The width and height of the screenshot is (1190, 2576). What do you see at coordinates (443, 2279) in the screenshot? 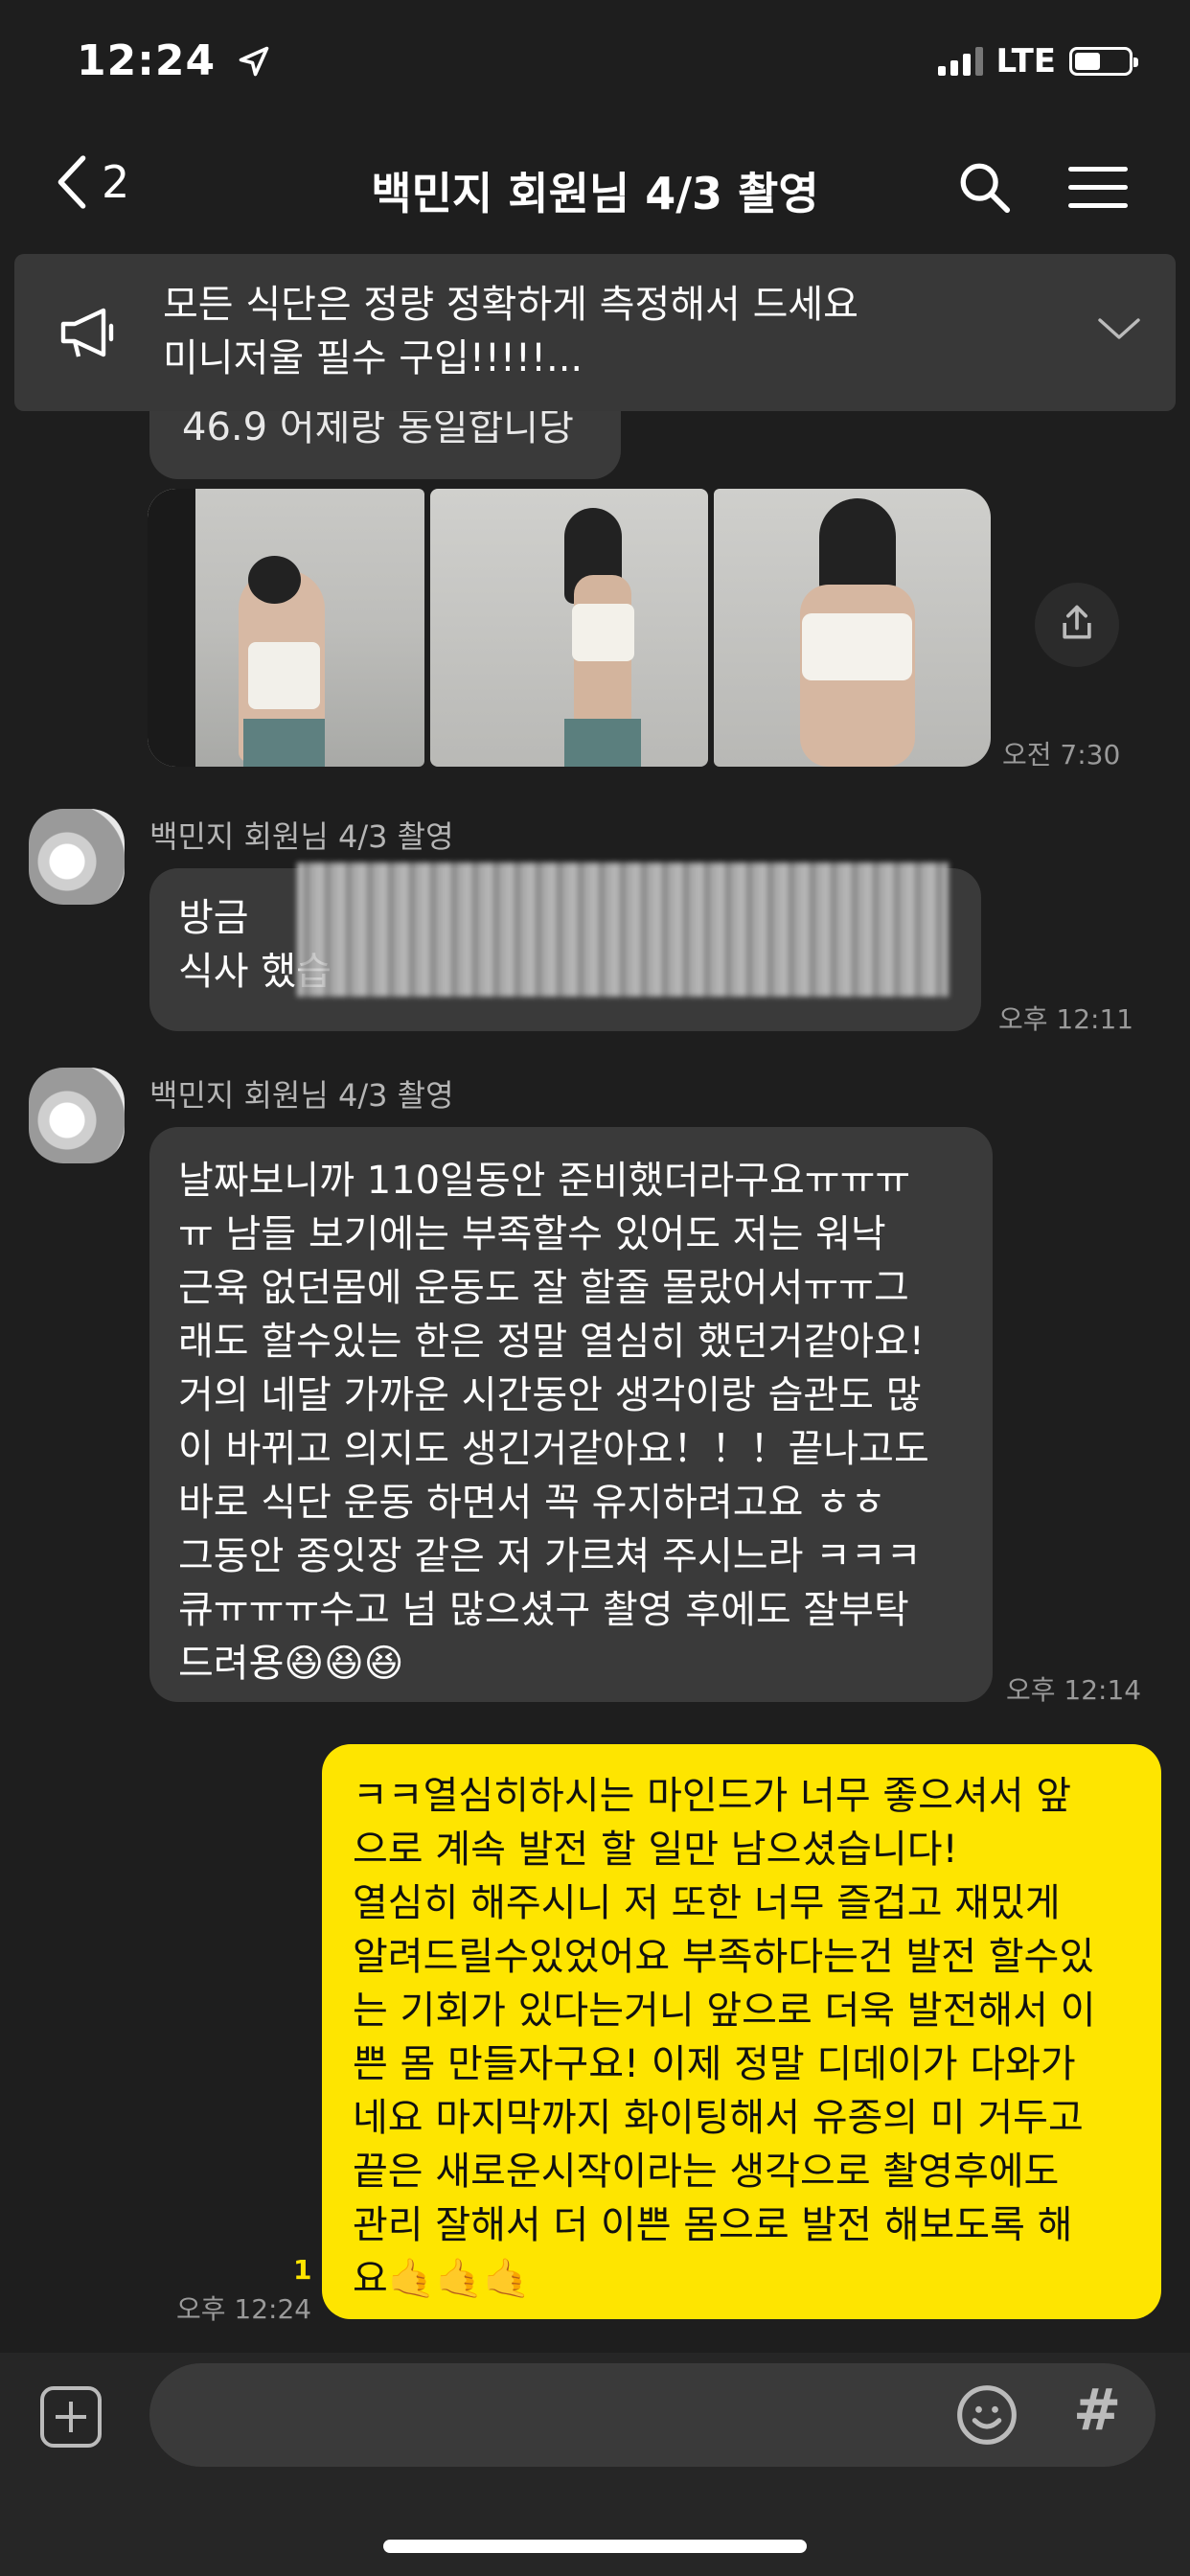
I see `message-line: 요🤙🤙🤙` at bounding box center [443, 2279].